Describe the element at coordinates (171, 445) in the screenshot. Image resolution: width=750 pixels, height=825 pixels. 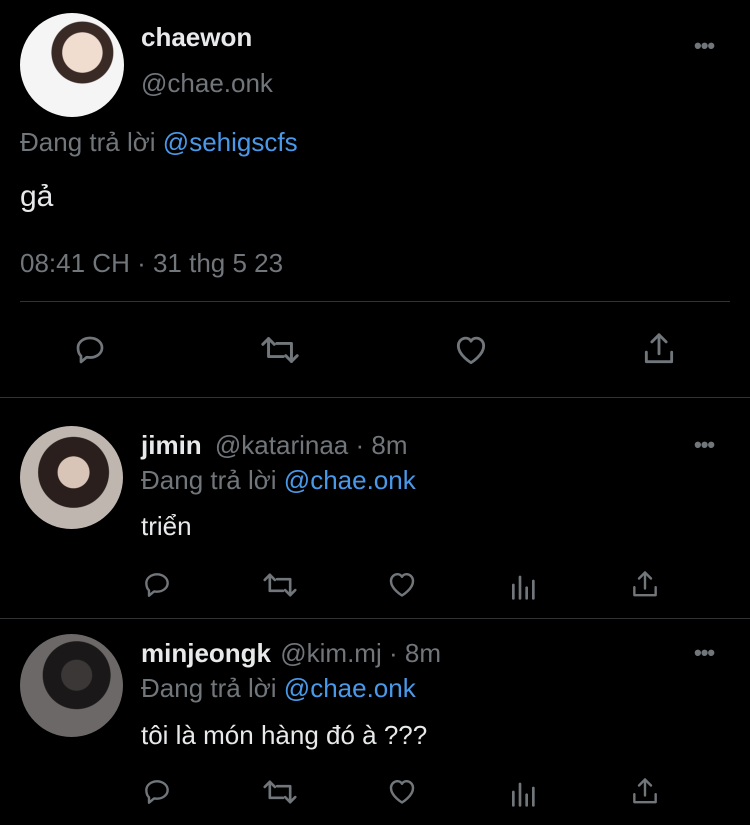
I see `display-name: jimin` at that location.